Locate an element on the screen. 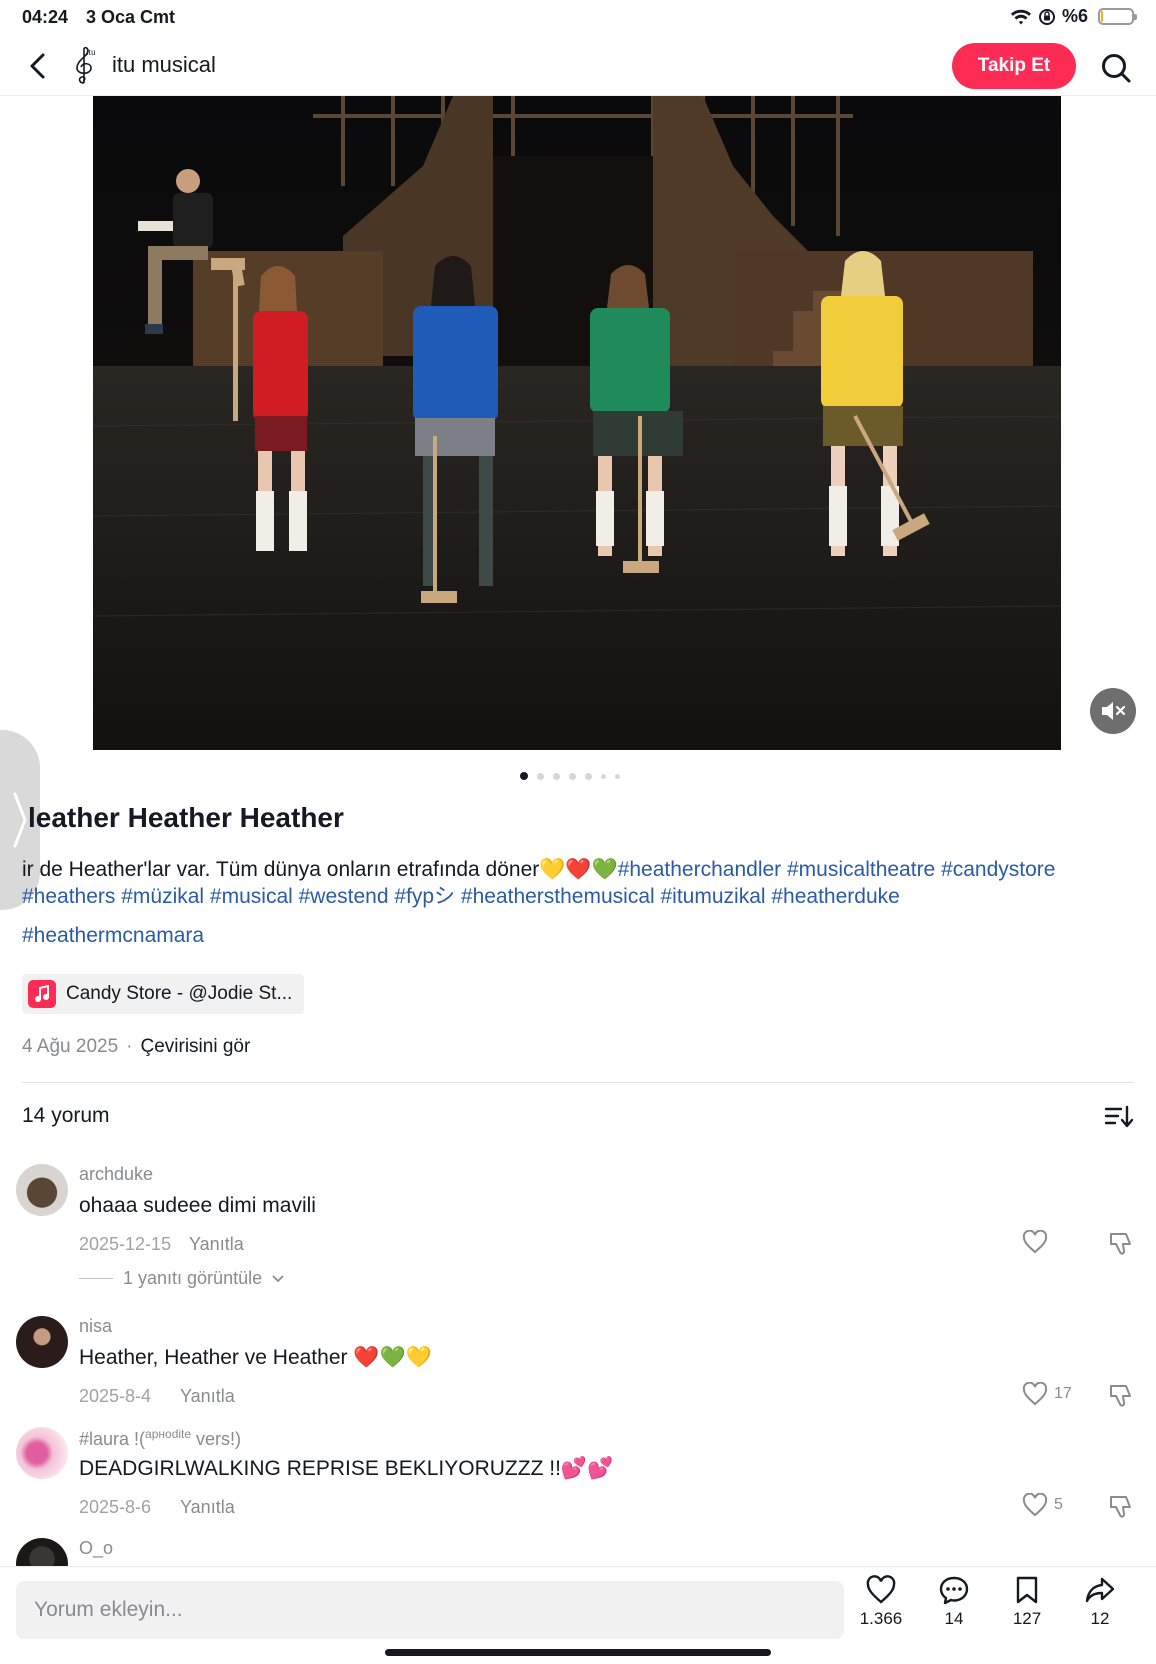 Image resolution: width=1156 pixels, height=1664 pixels. comment-date: 2025-8-6 is located at coordinates (115, 1507).